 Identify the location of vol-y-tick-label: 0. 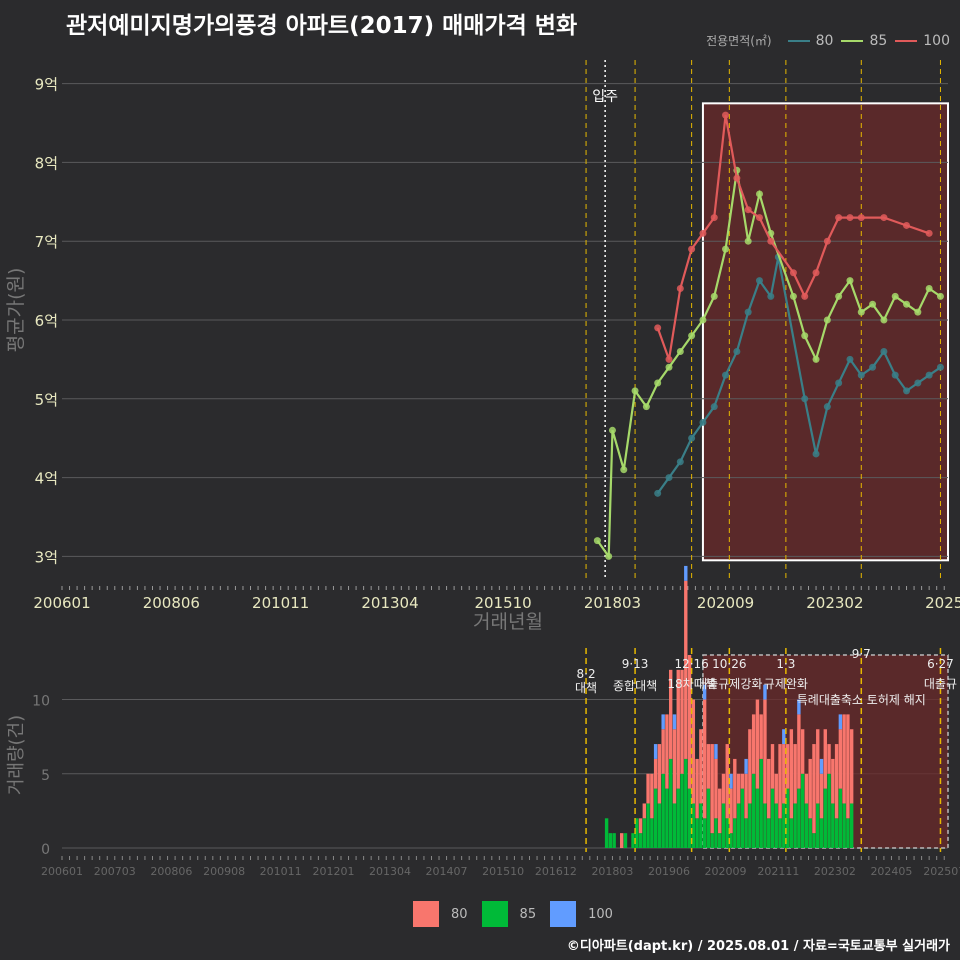
(45, 850).